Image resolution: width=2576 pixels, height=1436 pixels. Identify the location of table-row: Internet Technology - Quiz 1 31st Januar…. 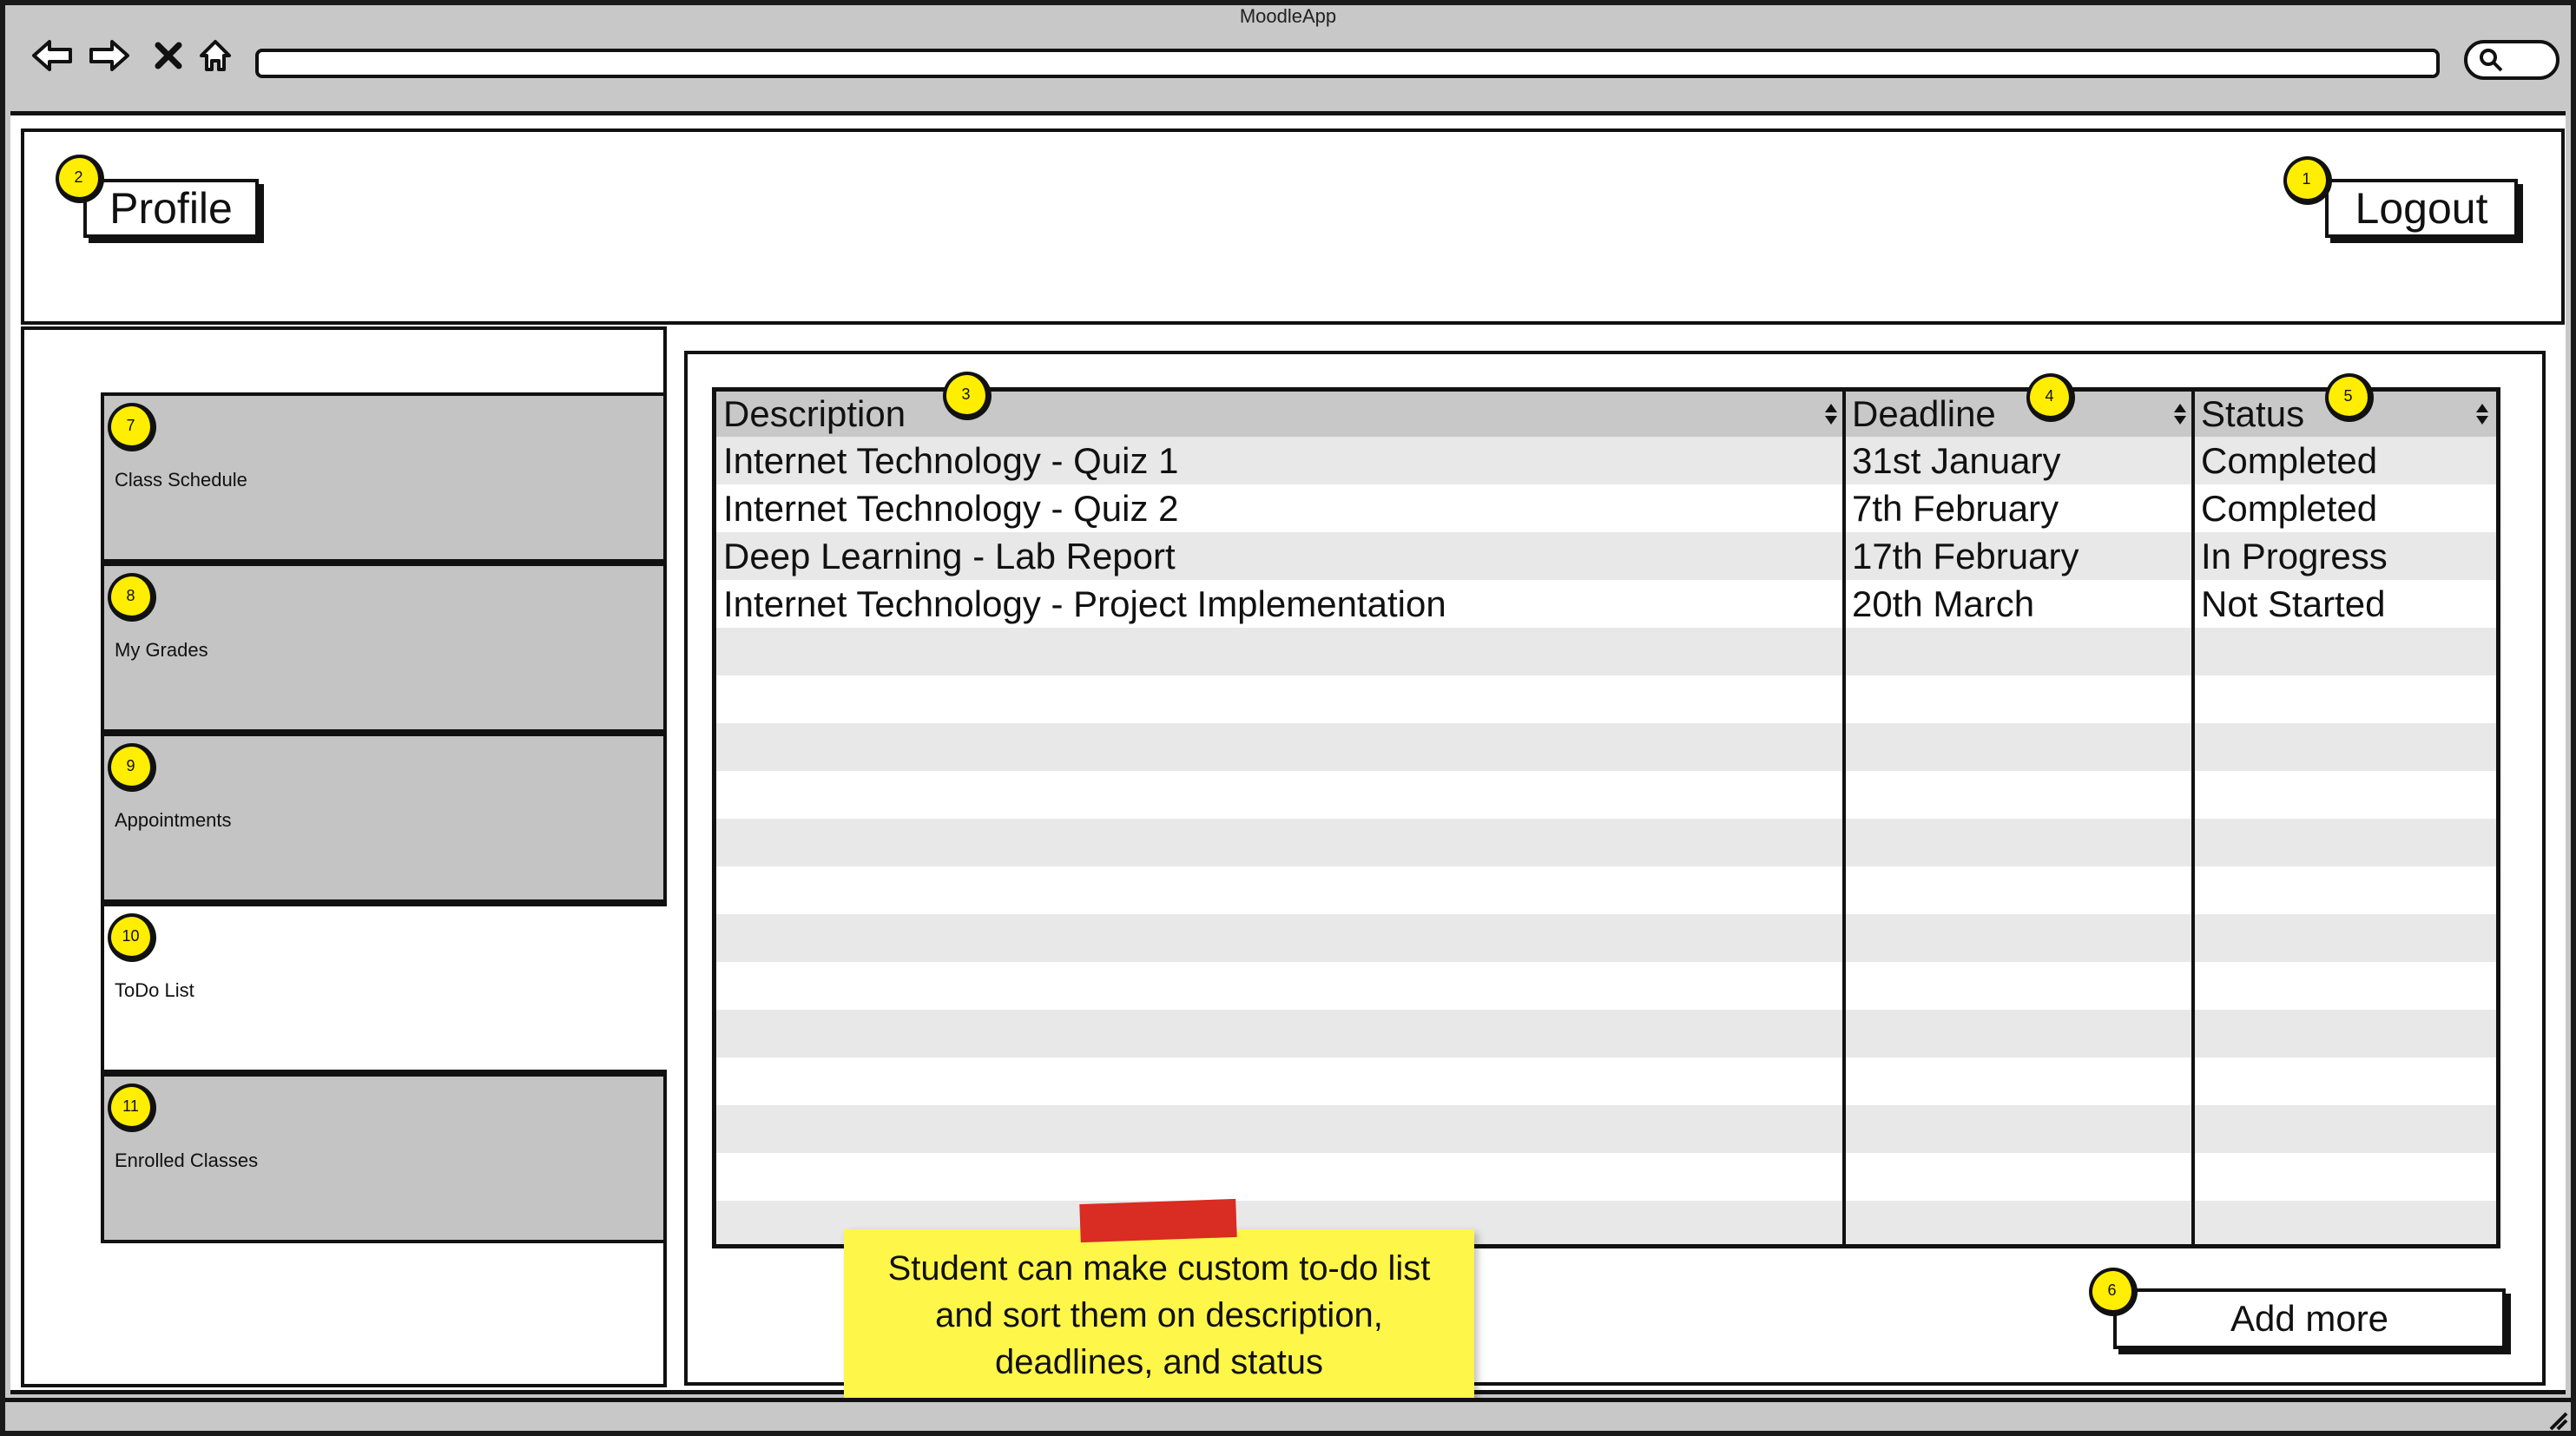
(1606, 460).